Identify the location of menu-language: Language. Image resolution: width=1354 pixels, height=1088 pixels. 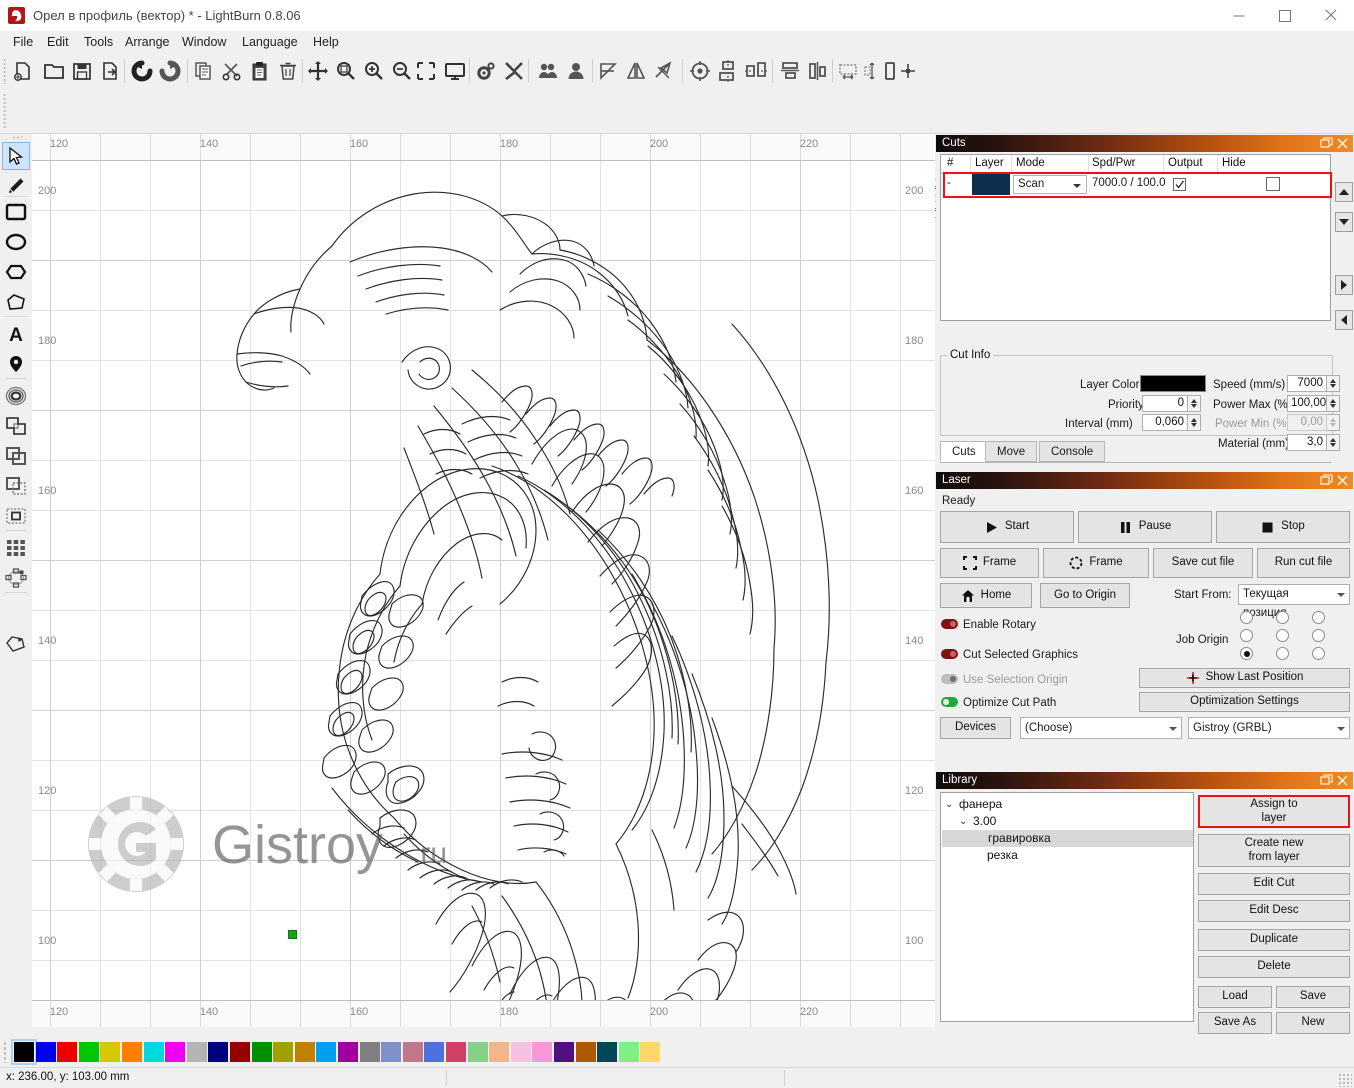
(270, 42).